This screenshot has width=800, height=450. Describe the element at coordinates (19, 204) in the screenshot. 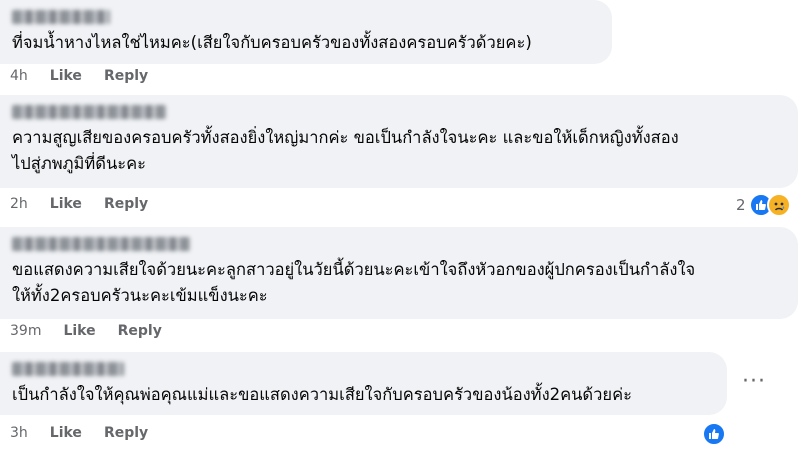

I see `comment-timestamp: 2h` at that location.